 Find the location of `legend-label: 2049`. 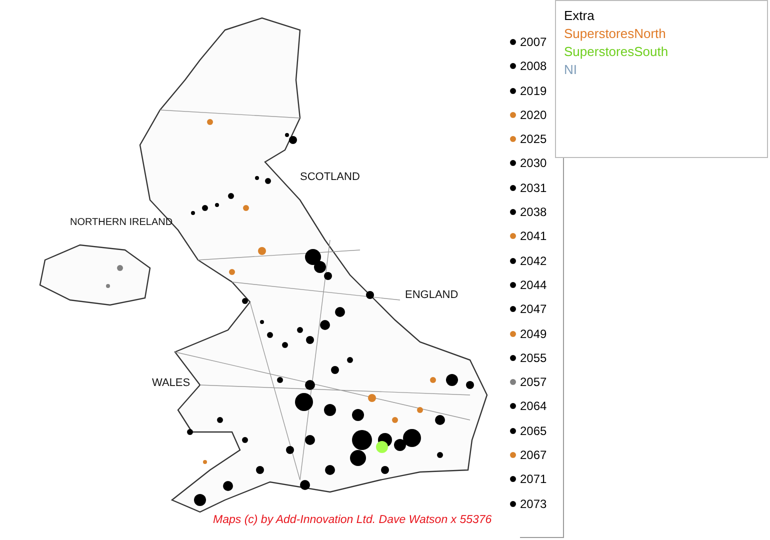

legend-label: 2049 is located at coordinates (533, 333).